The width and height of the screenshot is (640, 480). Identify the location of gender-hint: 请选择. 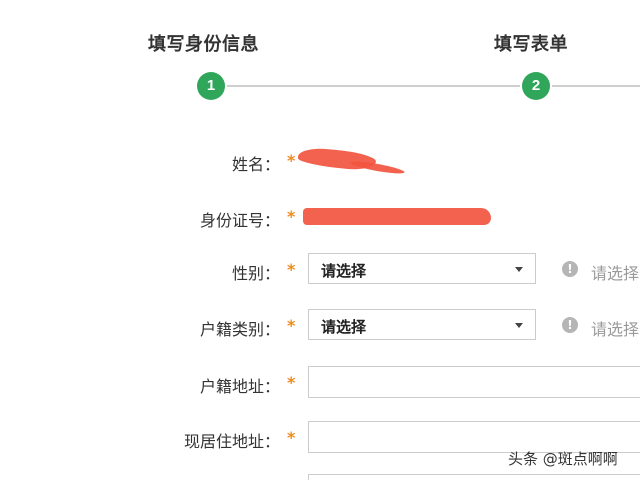
(615, 273).